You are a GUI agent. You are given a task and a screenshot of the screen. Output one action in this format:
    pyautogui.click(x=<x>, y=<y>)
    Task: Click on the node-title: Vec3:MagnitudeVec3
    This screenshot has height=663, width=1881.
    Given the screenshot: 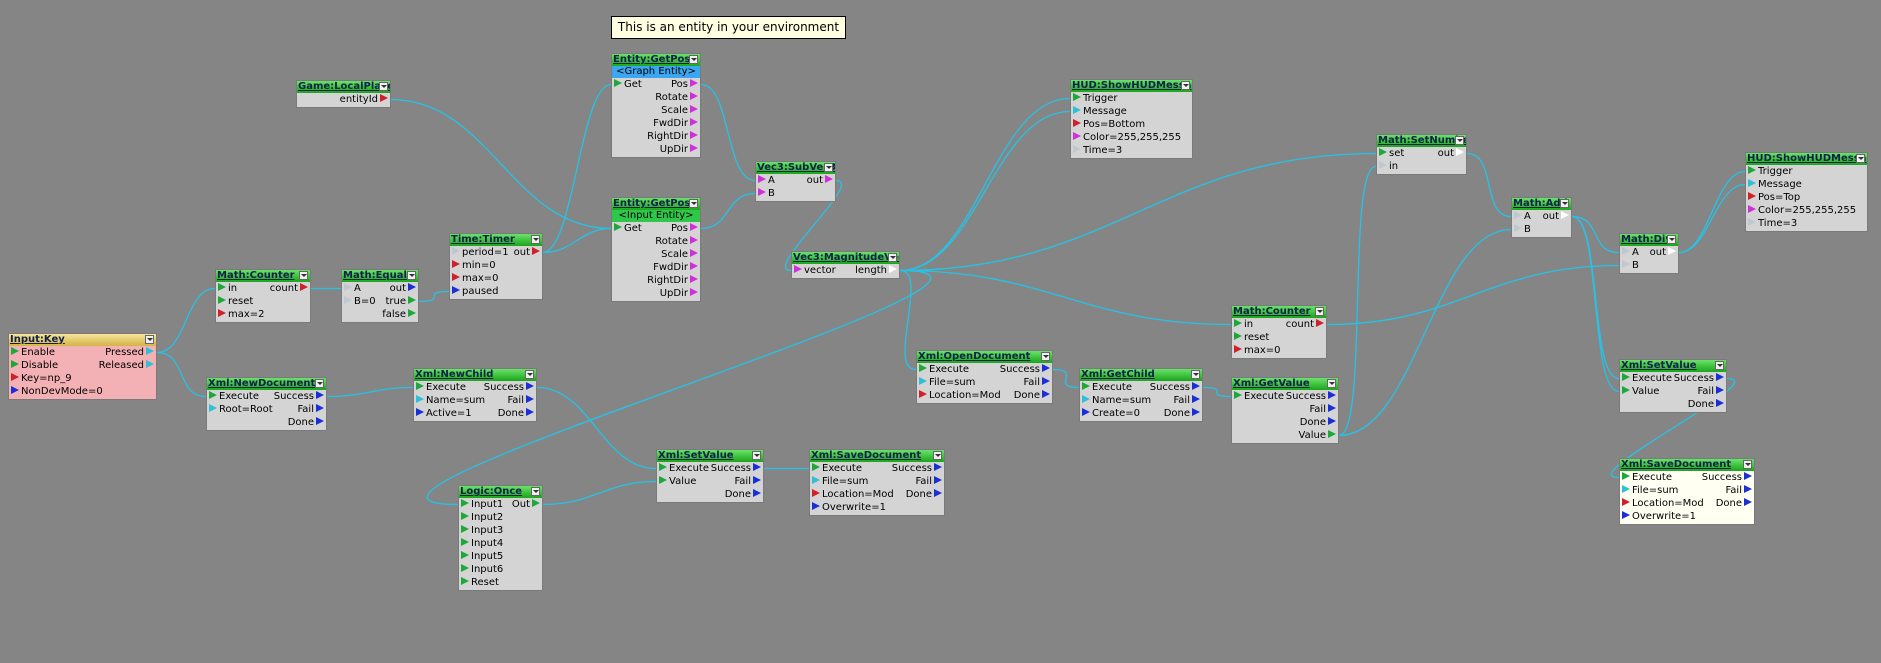 What is the action you would take?
    pyautogui.click(x=845, y=258)
    